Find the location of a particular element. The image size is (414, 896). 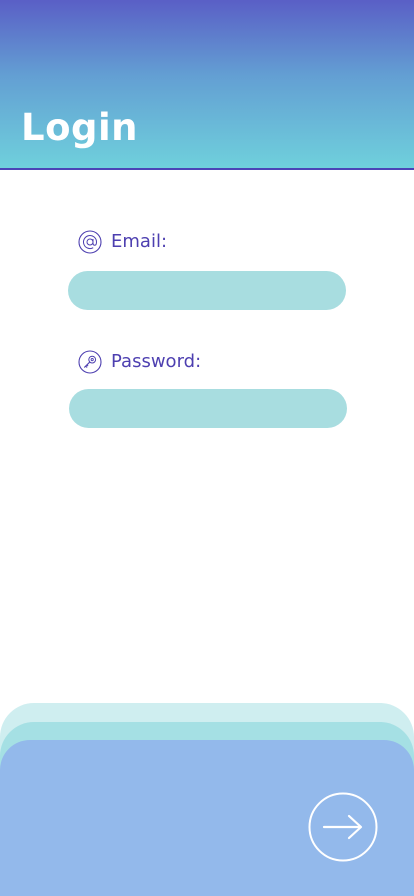

submit-button is located at coordinates (343, 827).